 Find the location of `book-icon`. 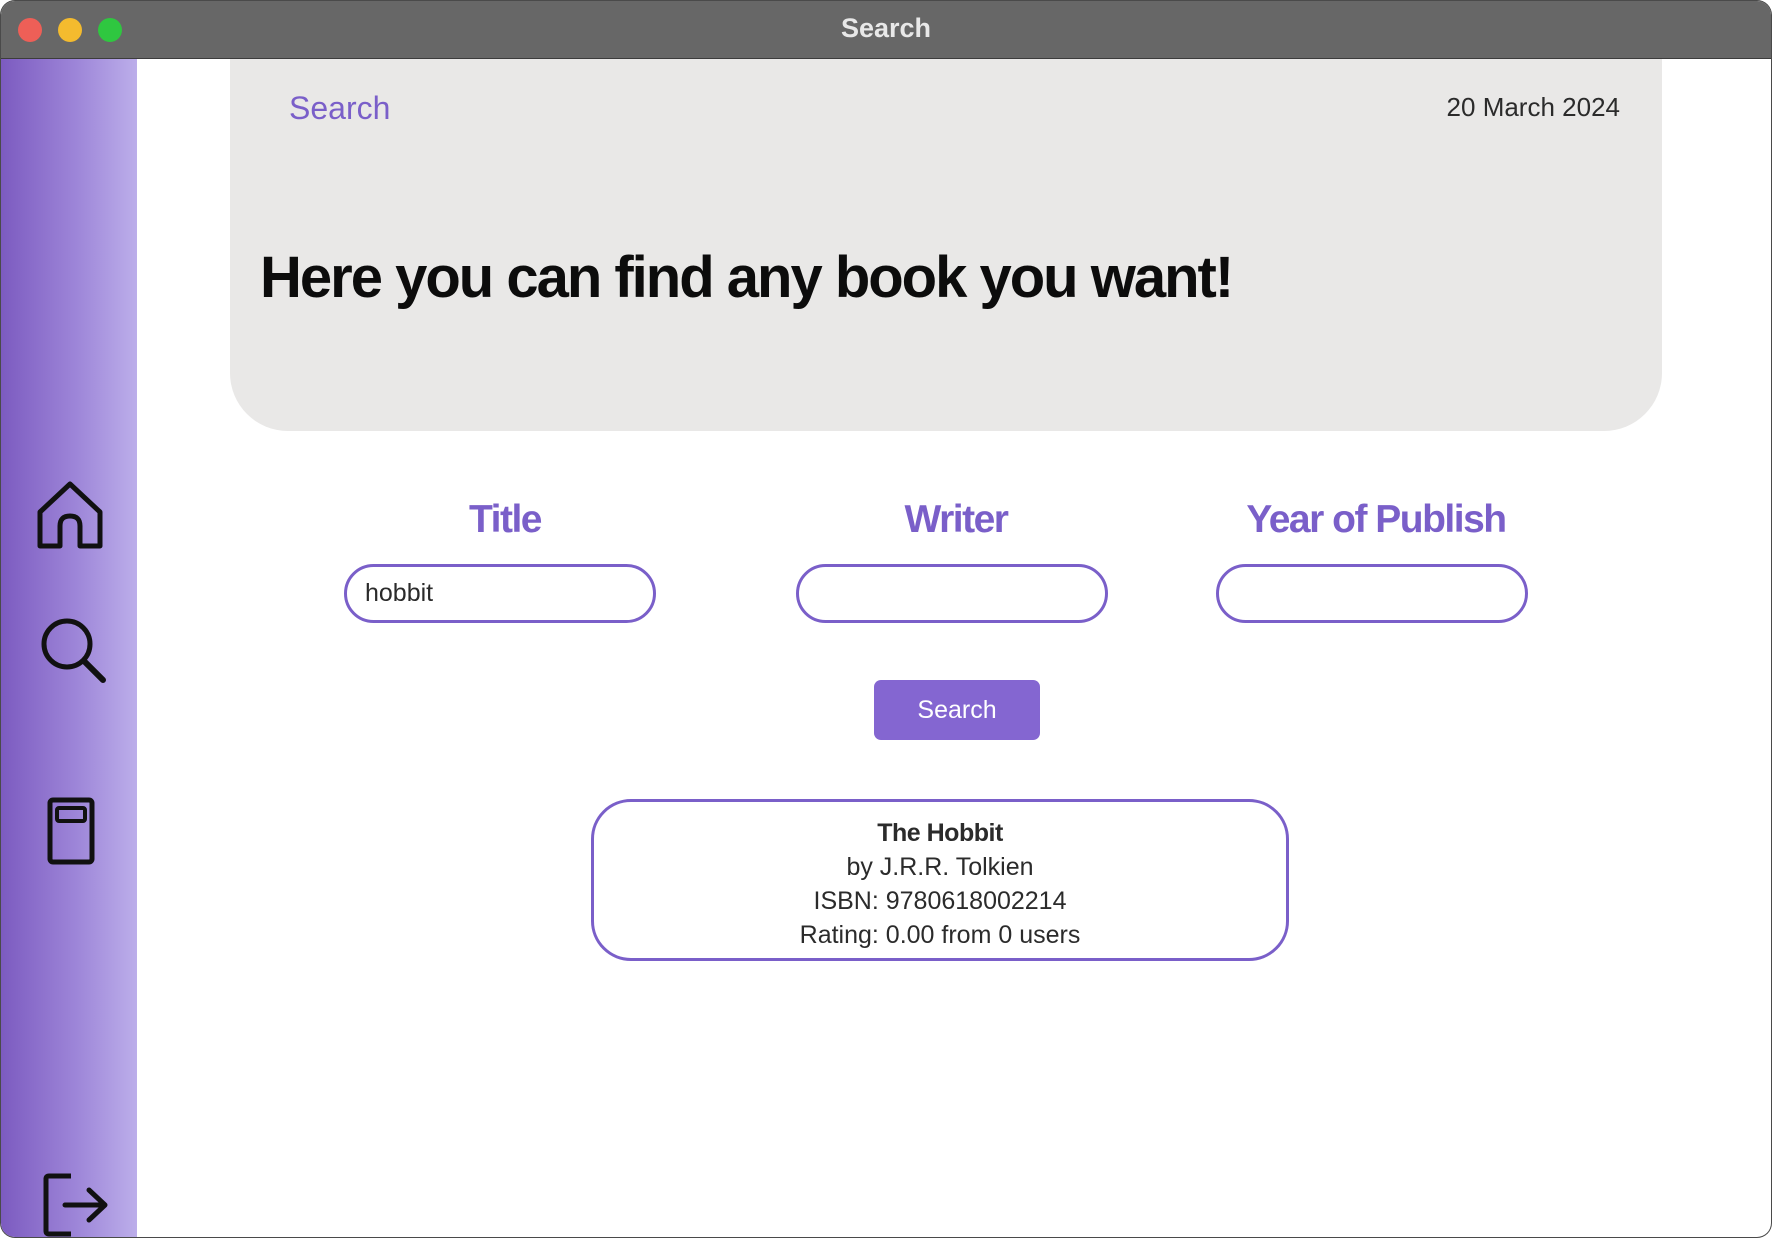

book-icon is located at coordinates (71, 831).